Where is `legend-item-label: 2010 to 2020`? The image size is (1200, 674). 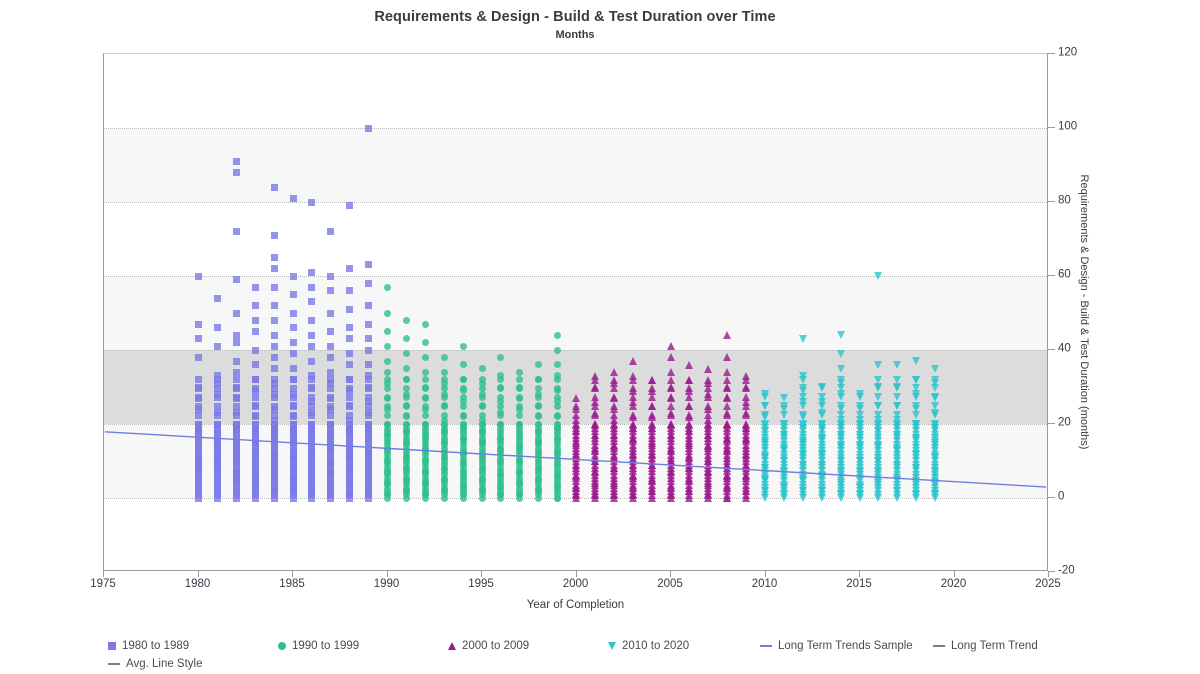 legend-item-label: 2010 to 2020 is located at coordinates (656, 646).